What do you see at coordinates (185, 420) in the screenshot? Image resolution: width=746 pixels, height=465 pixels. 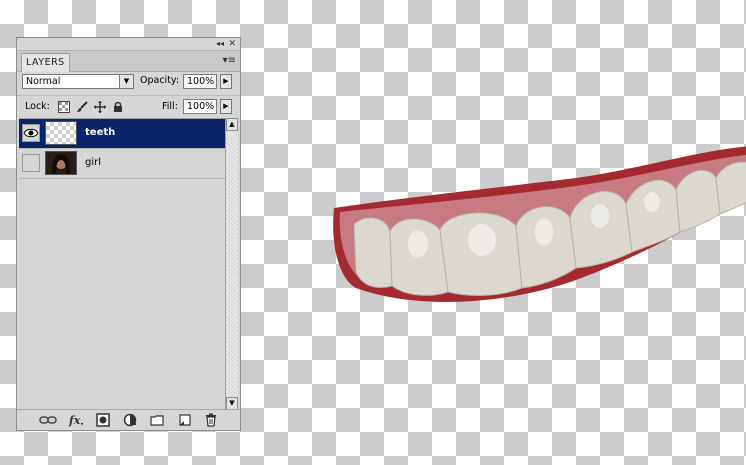 I see `new-layer-icon` at bounding box center [185, 420].